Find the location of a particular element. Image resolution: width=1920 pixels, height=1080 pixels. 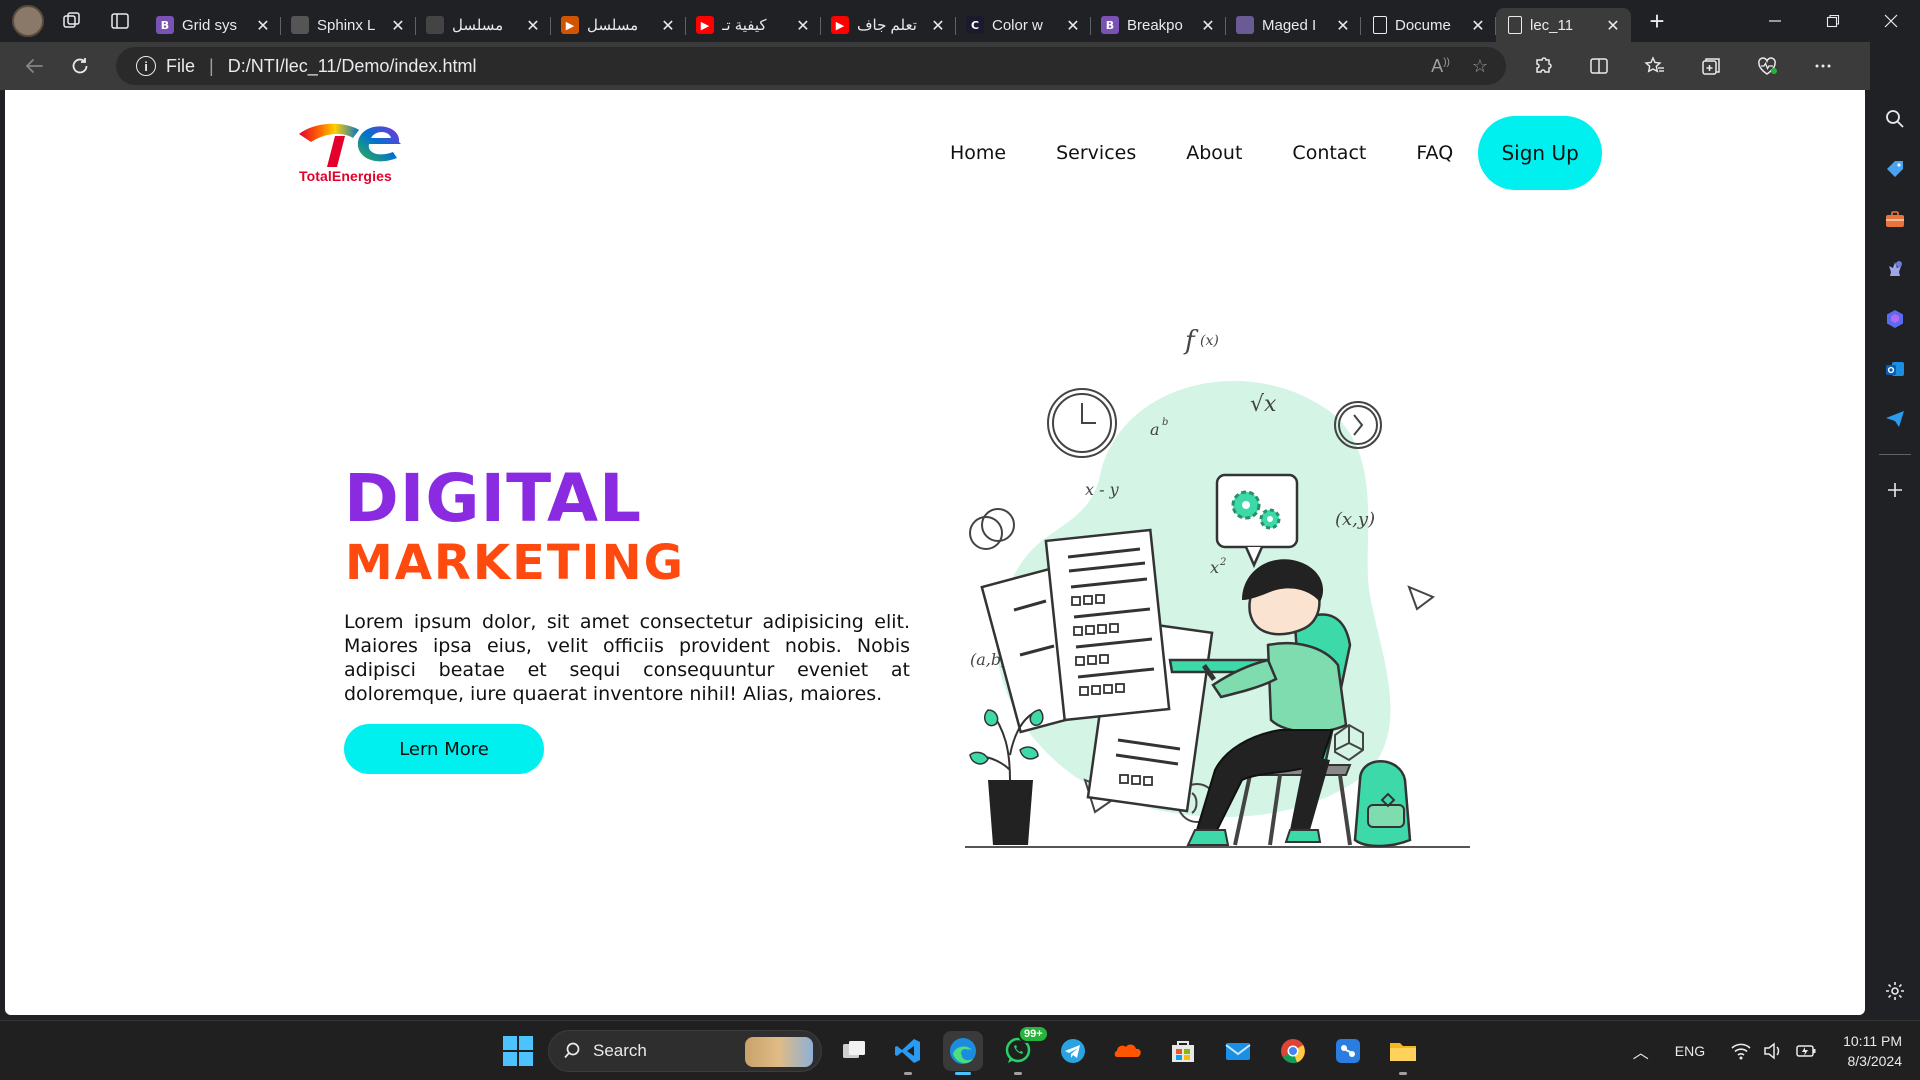

collections-icon is located at coordinates (1711, 66).